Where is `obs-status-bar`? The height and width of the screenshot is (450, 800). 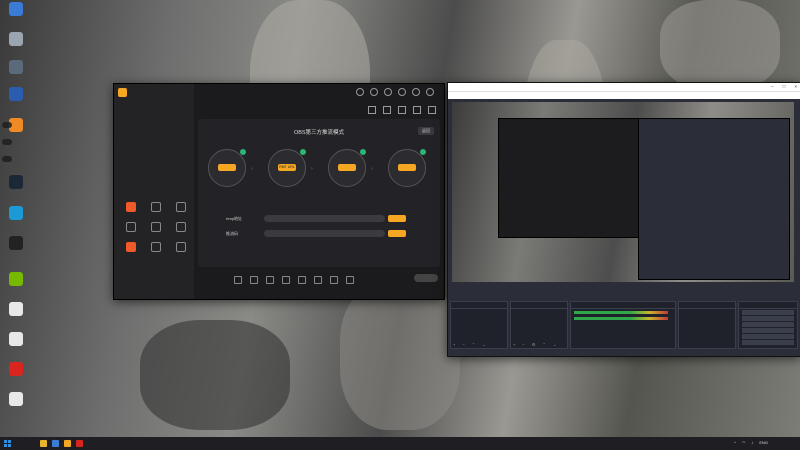 obs-status-bar is located at coordinates (624, 352).